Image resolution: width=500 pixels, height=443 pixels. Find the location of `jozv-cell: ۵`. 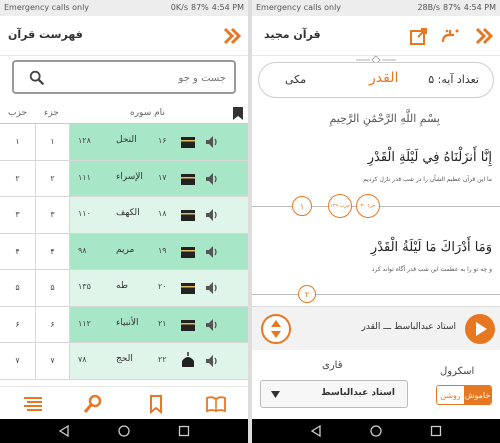

jozv-cell: ۵ is located at coordinates (53, 288).